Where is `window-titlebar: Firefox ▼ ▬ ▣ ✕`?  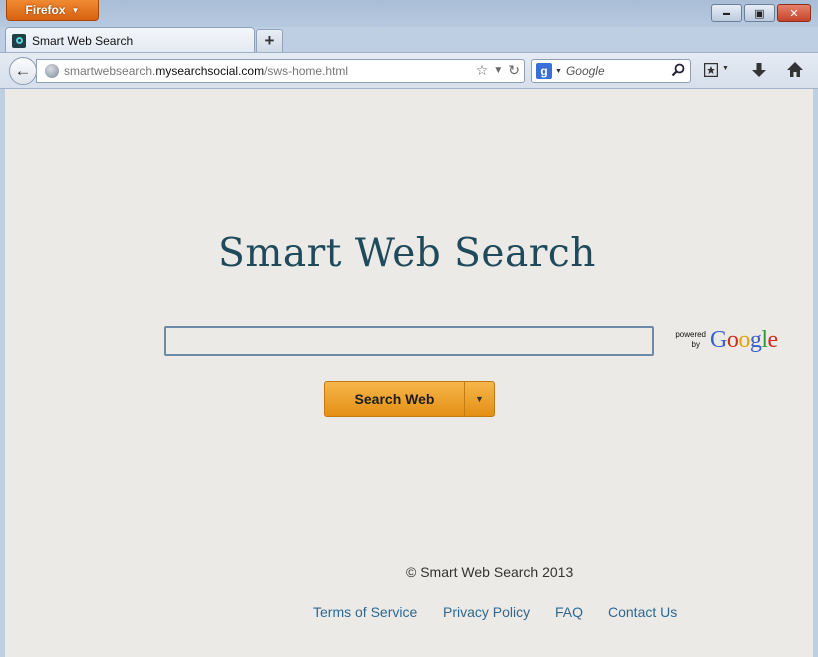 window-titlebar: Firefox ▼ ▬ ▣ ✕ is located at coordinates (409, 13).